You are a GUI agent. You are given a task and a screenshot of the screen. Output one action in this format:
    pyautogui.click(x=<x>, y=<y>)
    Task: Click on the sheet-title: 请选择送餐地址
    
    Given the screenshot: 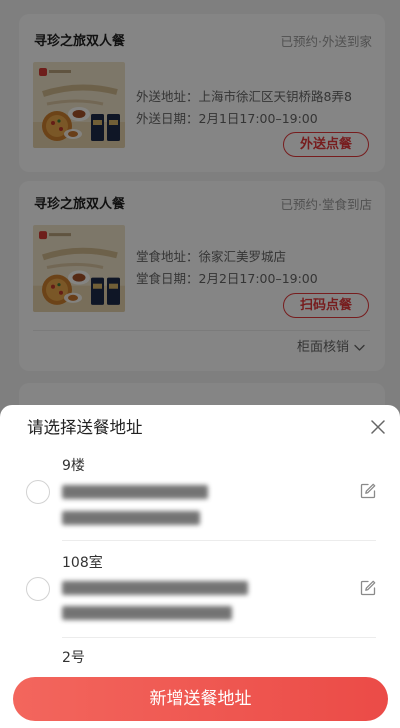 What is the action you would take?
    pyautogui.click(x=85, y=427)
    